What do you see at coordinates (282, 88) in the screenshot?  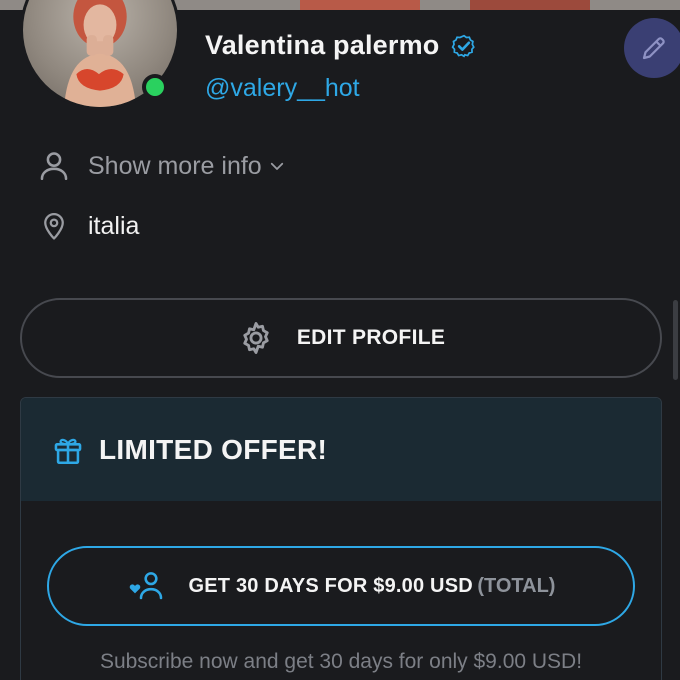 I see `profile-handle: @valery__hot` at bounding box center [282, 88].